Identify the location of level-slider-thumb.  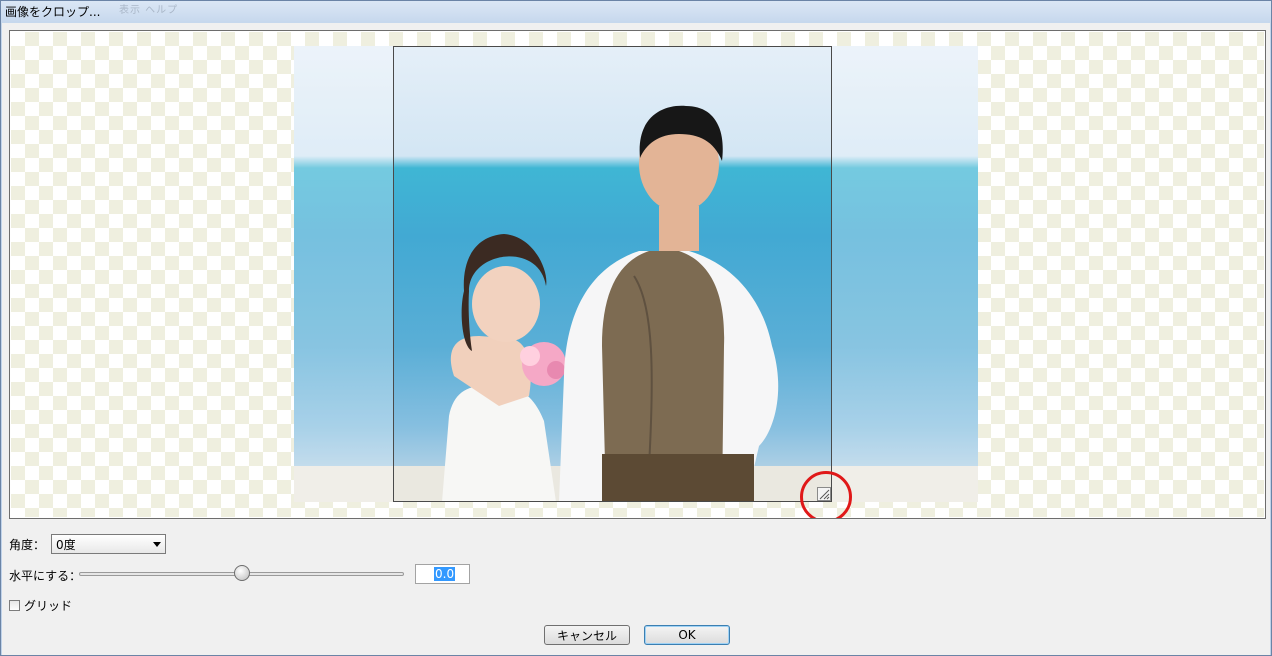
(241, 573).